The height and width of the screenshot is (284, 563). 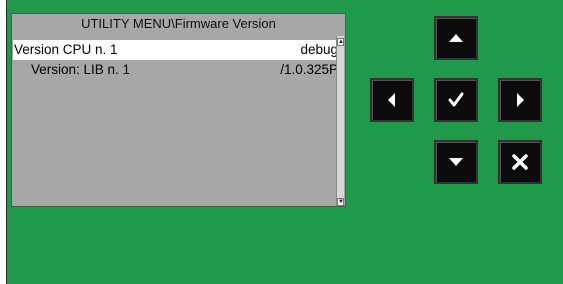 What do you see at coordinates (178, 50) in the screenshot?
I see `list-item-version-cpu: Version CPU n. 1 debug` at bounding box center [178, 50].